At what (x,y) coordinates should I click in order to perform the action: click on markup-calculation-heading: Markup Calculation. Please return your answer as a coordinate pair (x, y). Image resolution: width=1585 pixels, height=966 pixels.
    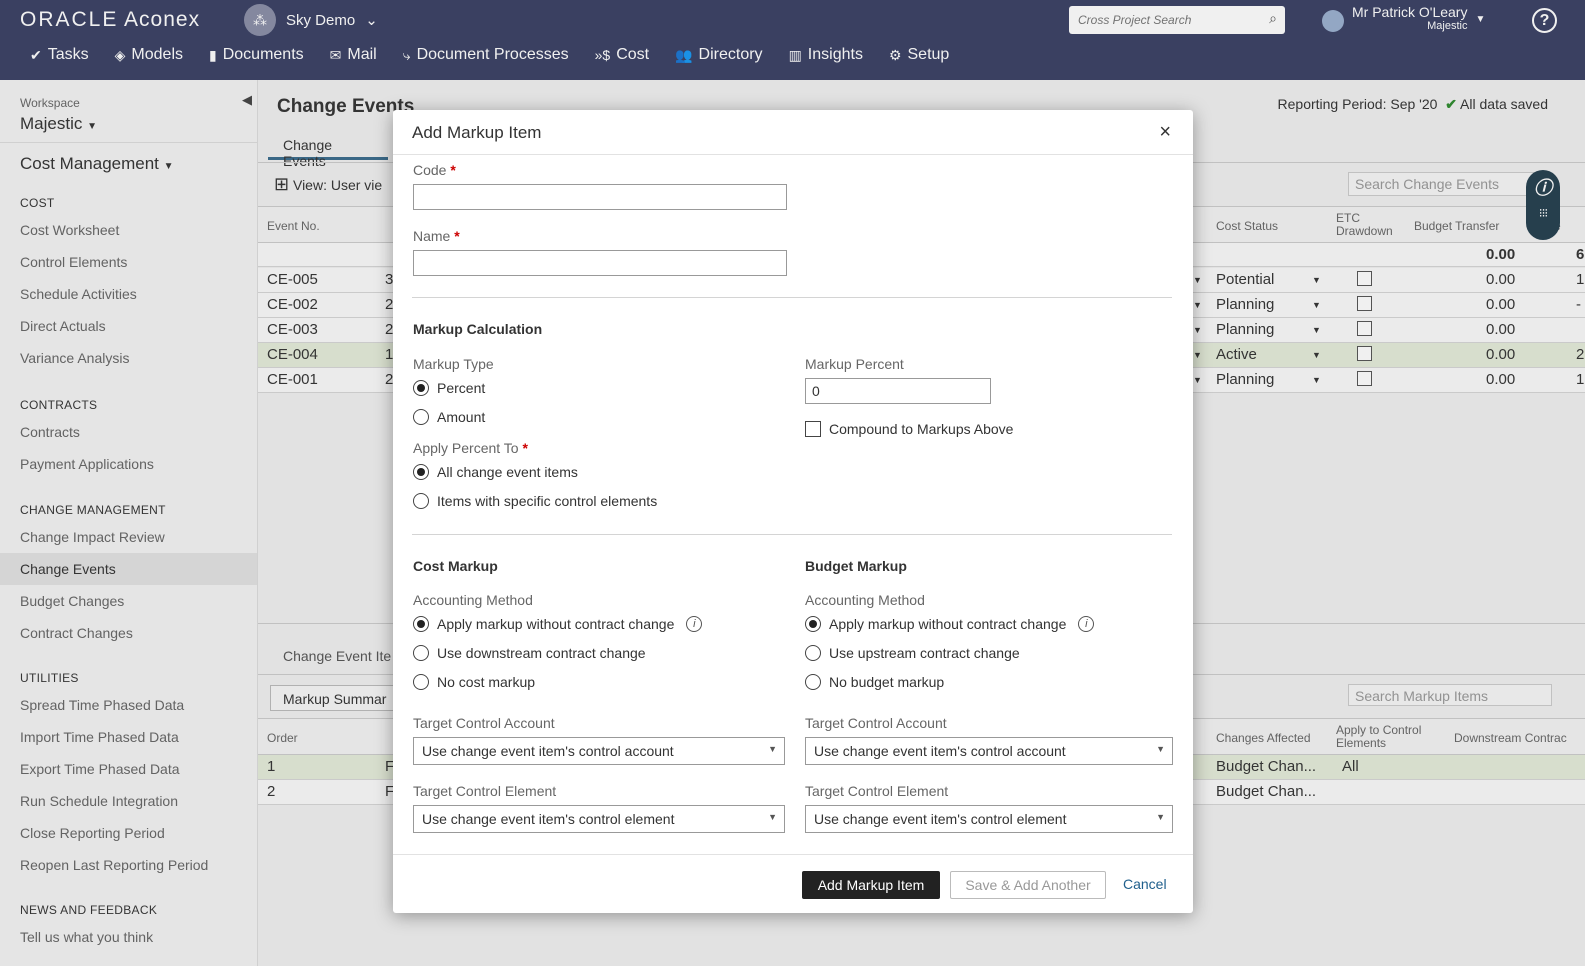
    Looking at the image, I should click on (478, 329).